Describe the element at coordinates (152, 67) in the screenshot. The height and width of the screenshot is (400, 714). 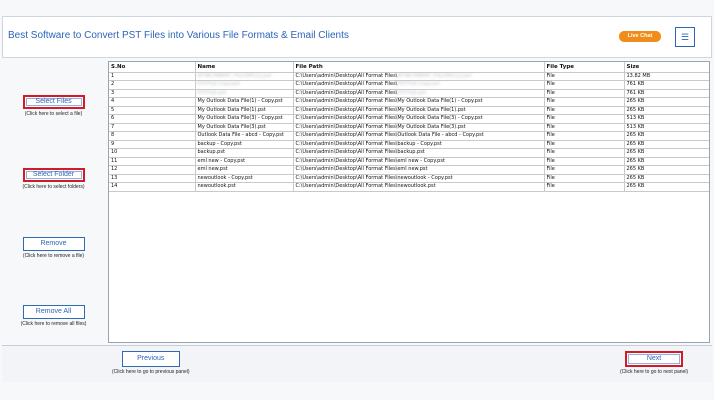
I see `column-header-sno: S.No` at that location.